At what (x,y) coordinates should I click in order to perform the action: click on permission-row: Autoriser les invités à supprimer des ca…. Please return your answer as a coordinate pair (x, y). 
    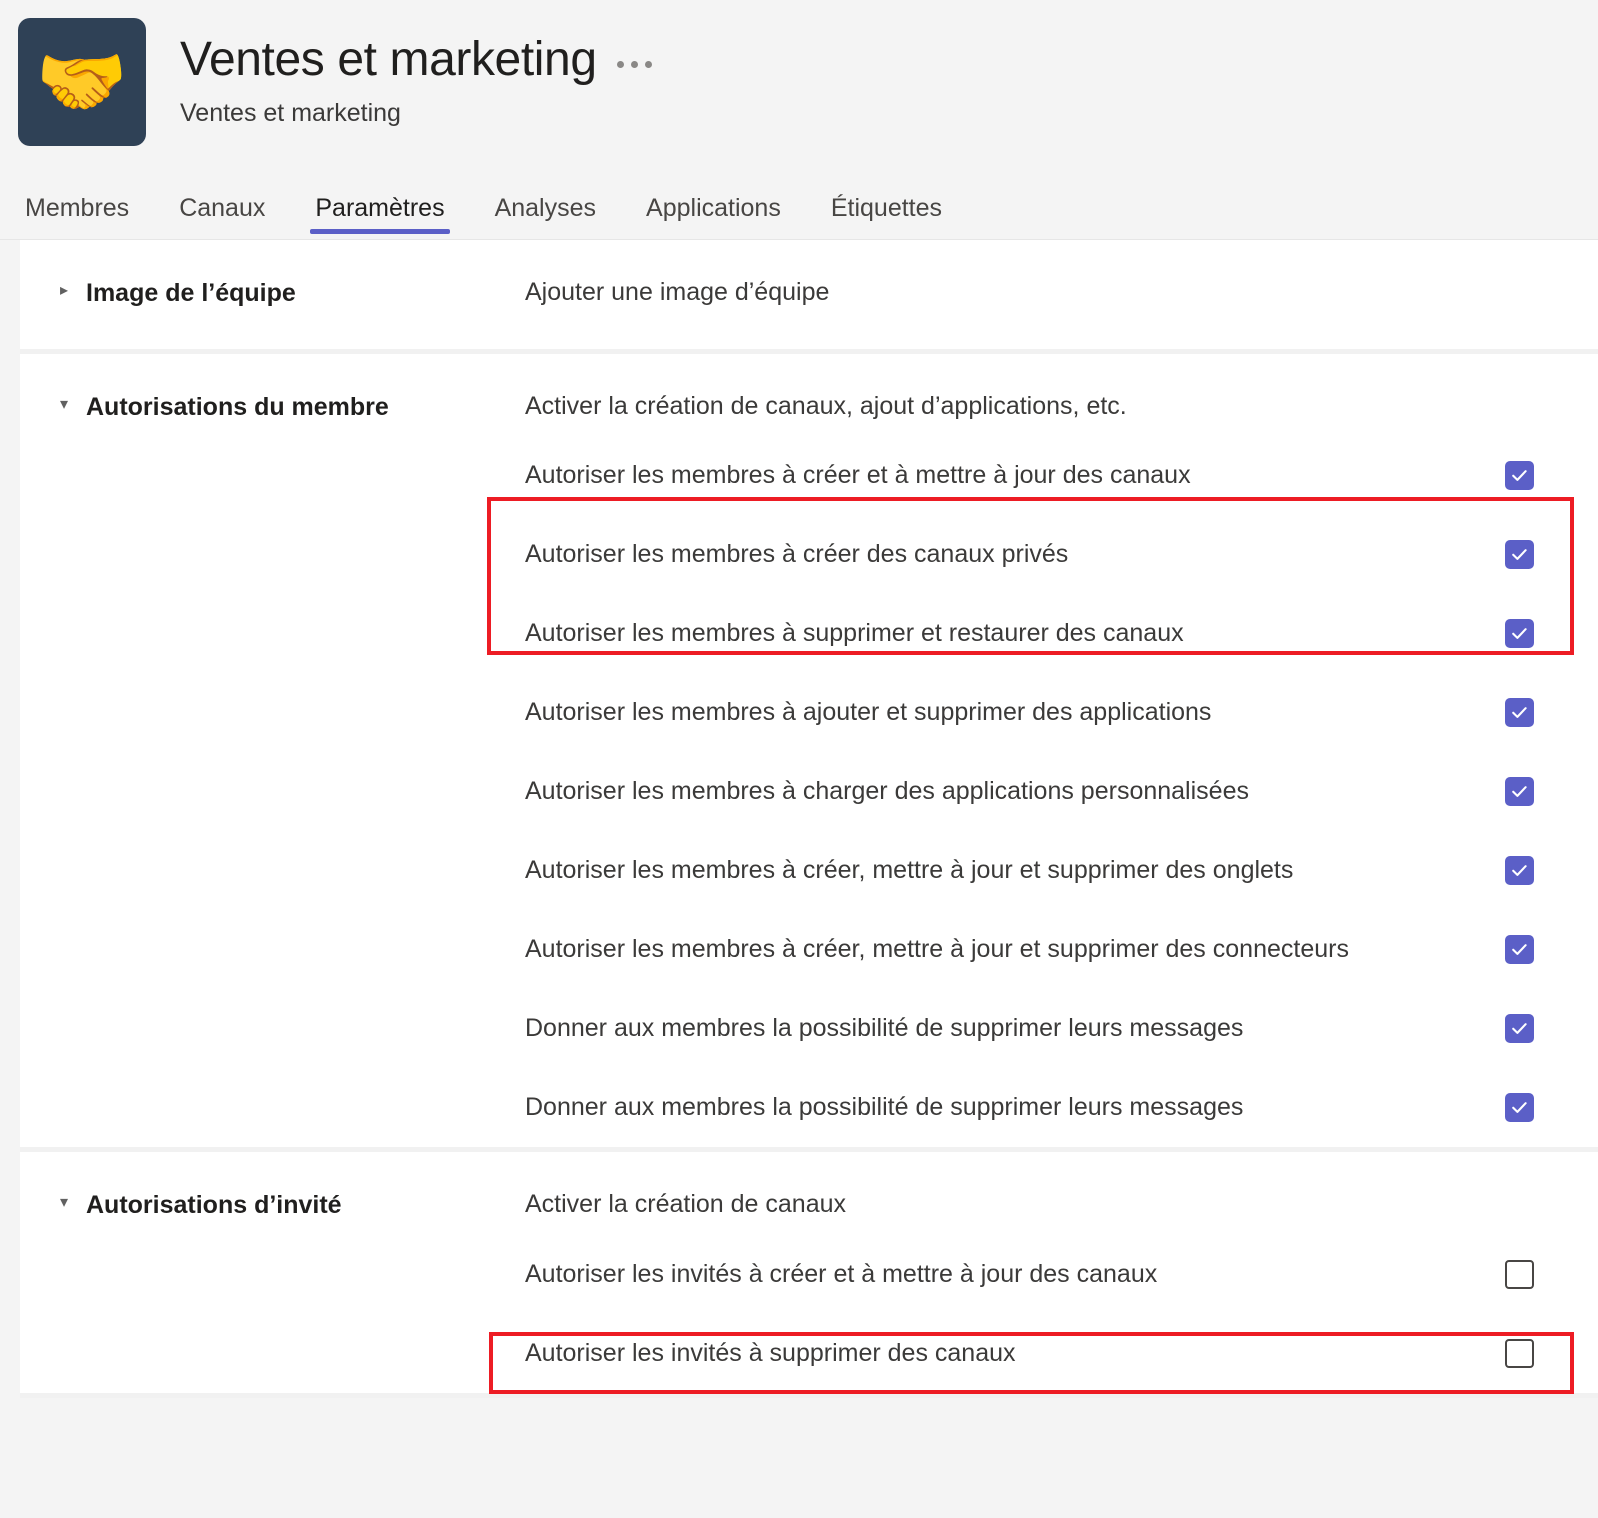
    Looking at the image, I should click on (1037, 1353).